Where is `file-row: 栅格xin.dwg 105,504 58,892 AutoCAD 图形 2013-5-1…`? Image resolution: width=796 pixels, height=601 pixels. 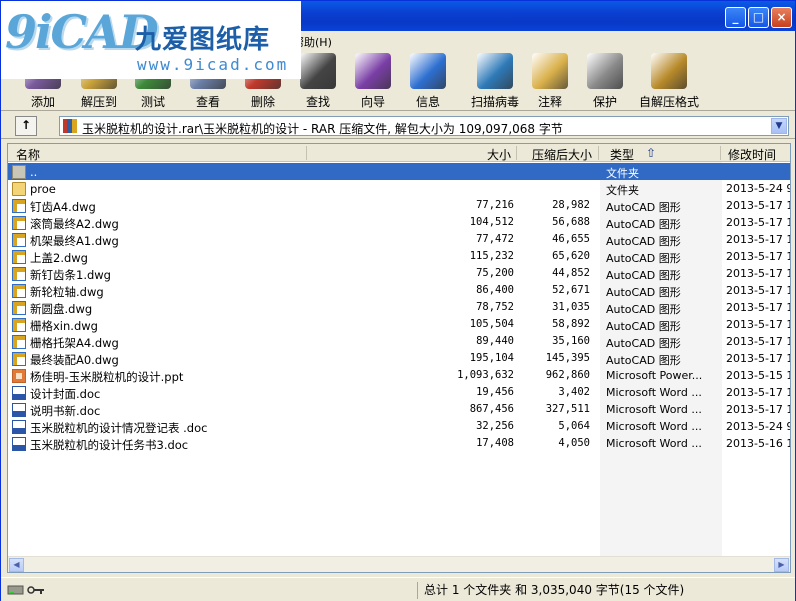
file-row: 栅格xin.dwg 105,504 58,892 AutoCAD 图形 2013-5-1… is located at coordinates (399, 324).